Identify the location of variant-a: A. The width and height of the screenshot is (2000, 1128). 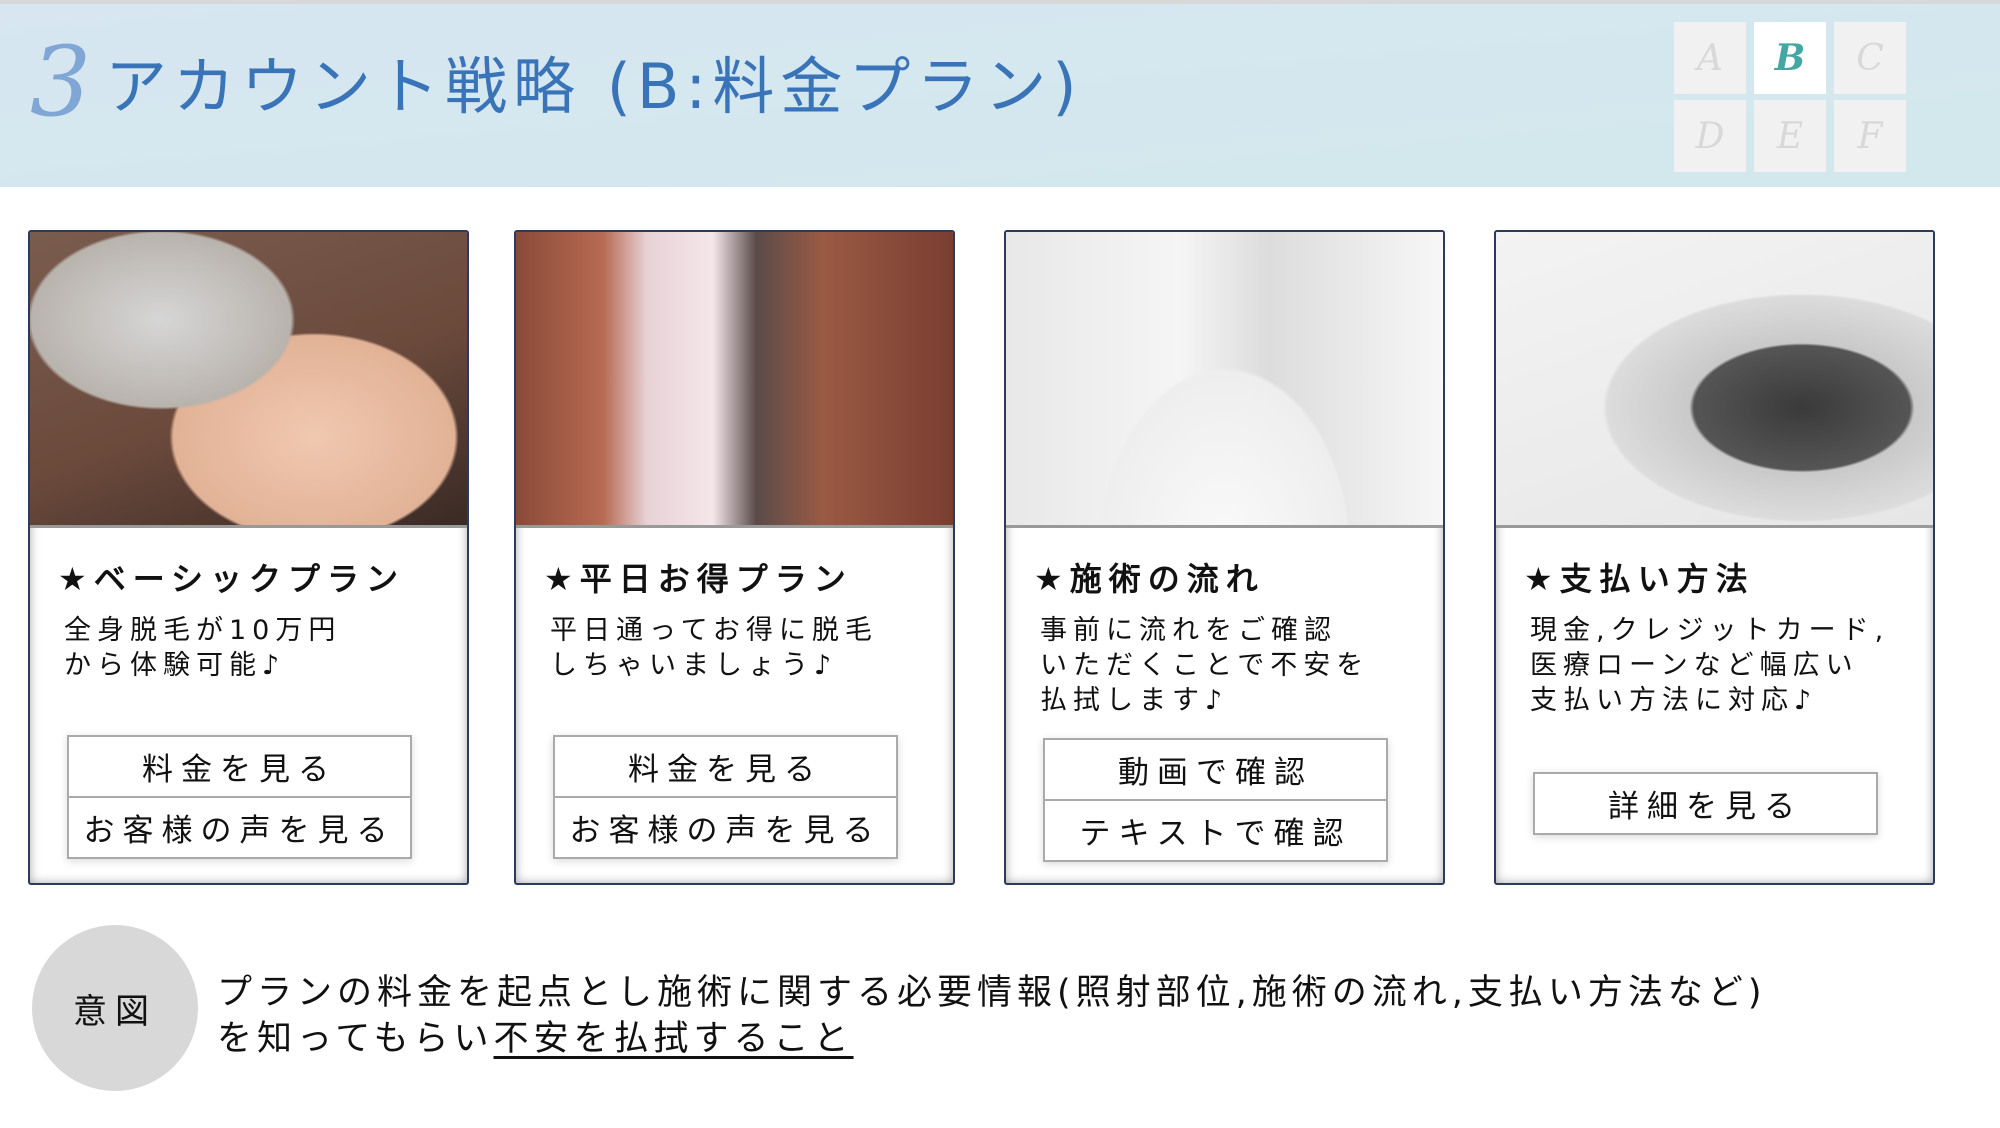
(1710, 58).